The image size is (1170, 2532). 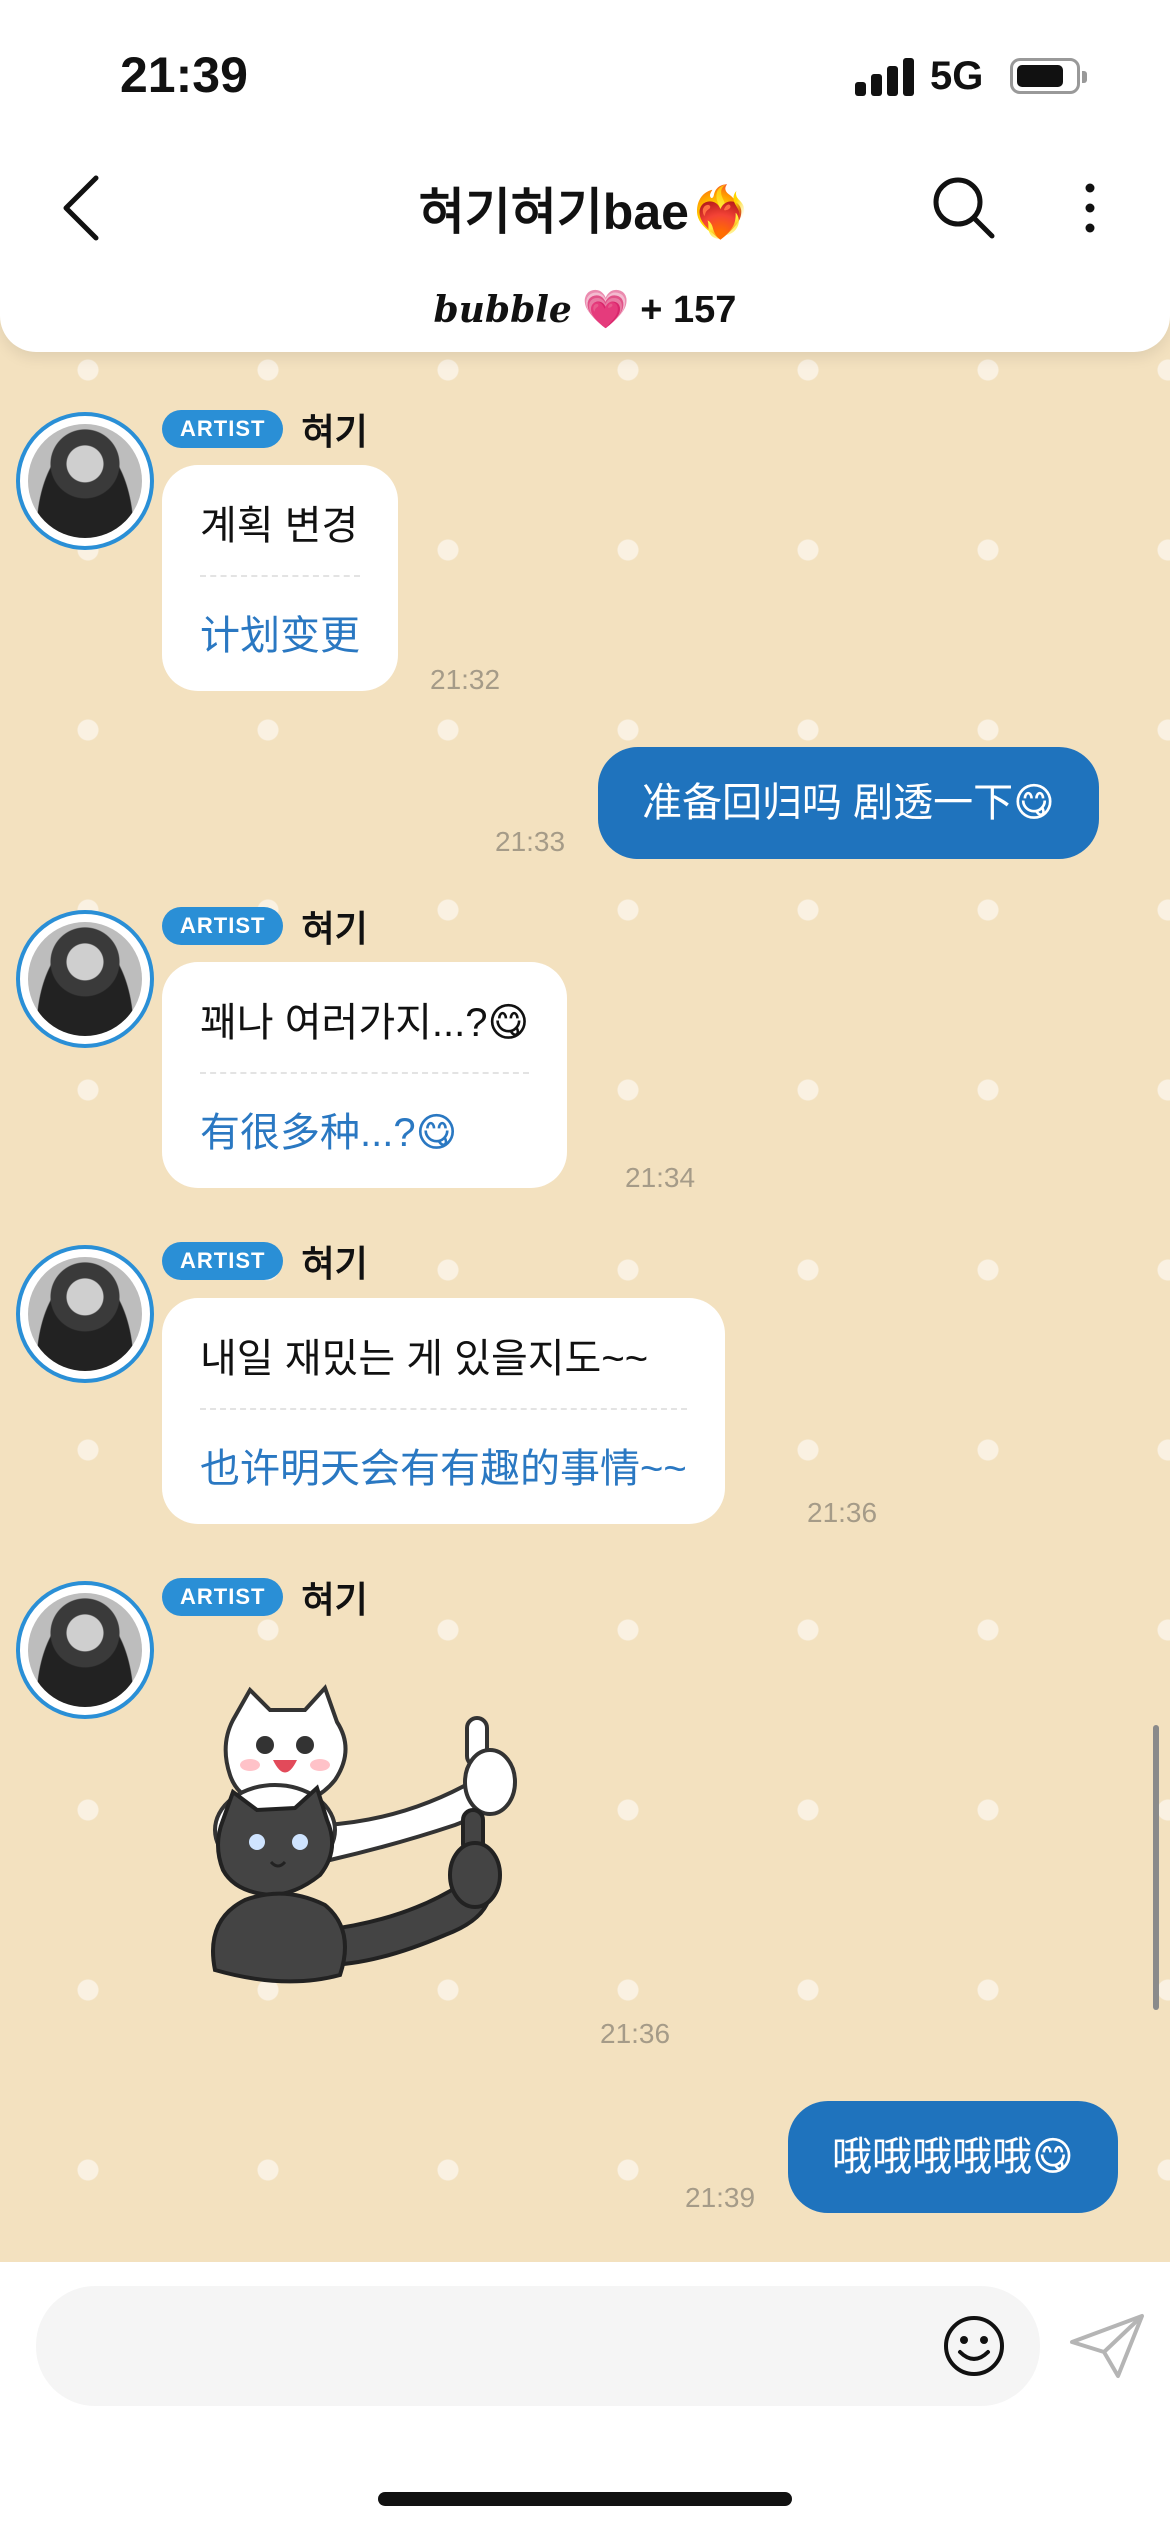 What do you see at coordinates (280, 636) in the screenshot?
I see `translation-text: 计划变更` at bounding box center [280, 636].